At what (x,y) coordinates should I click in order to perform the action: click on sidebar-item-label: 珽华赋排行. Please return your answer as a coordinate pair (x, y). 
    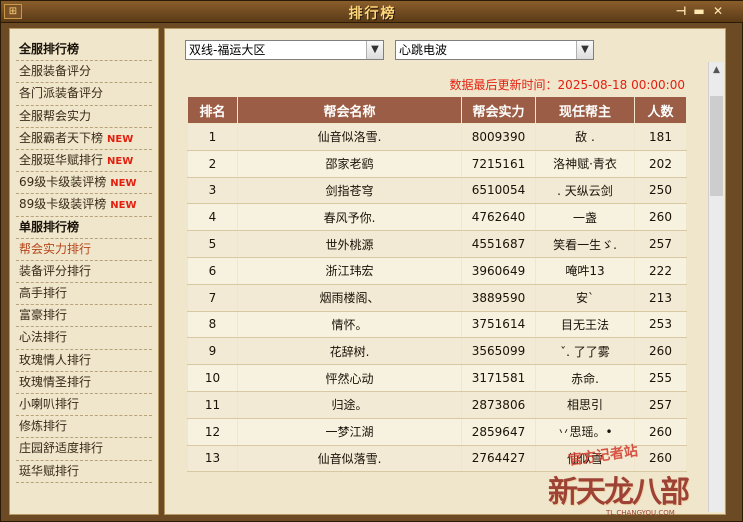
    Looking at the image, I should click on (49, 470).